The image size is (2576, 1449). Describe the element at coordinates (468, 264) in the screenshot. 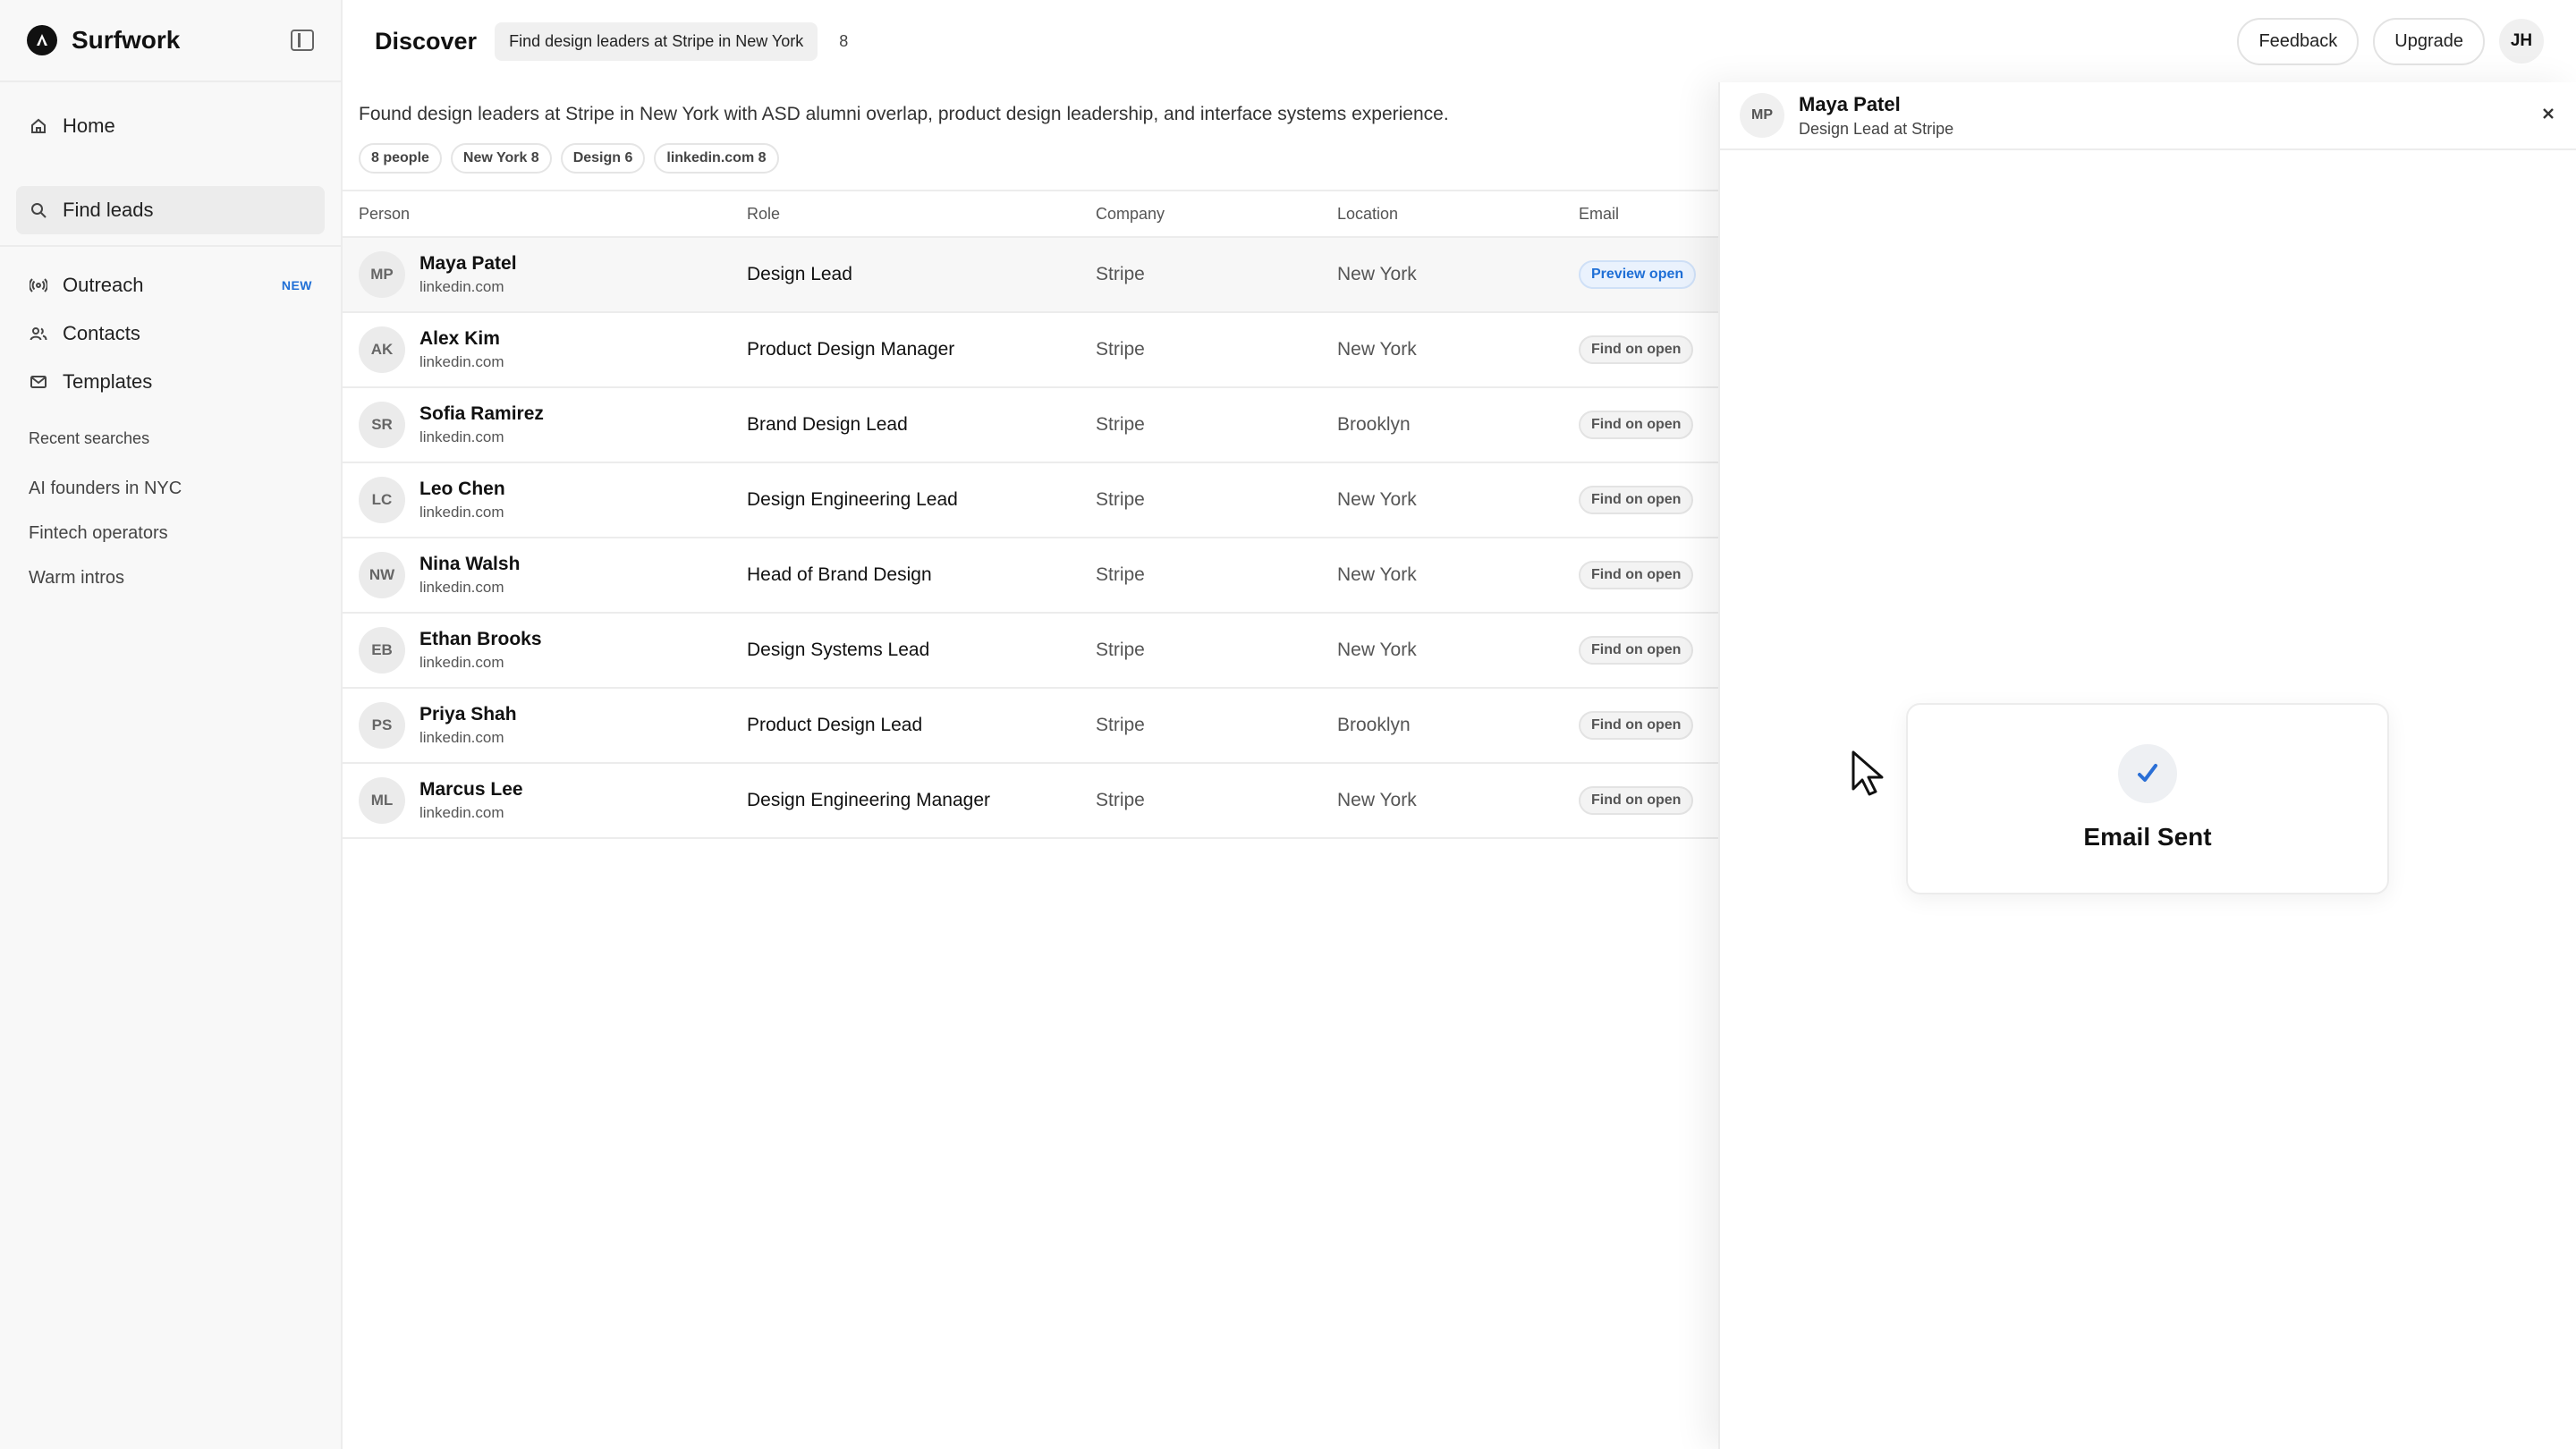

I see `person-name: Maya Patel` at that location.